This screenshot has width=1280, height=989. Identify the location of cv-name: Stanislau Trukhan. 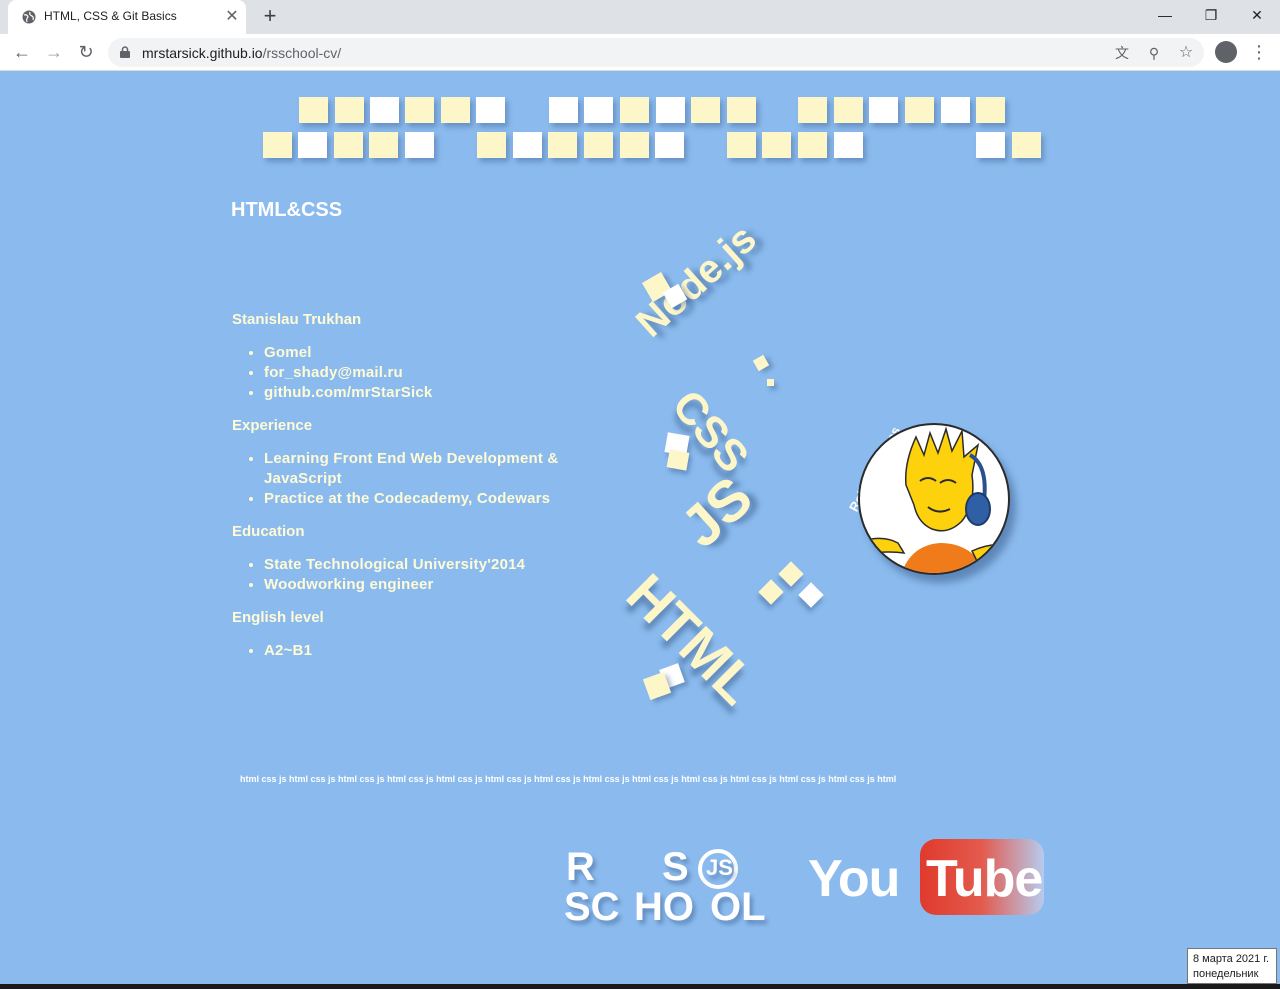
(297, 319).